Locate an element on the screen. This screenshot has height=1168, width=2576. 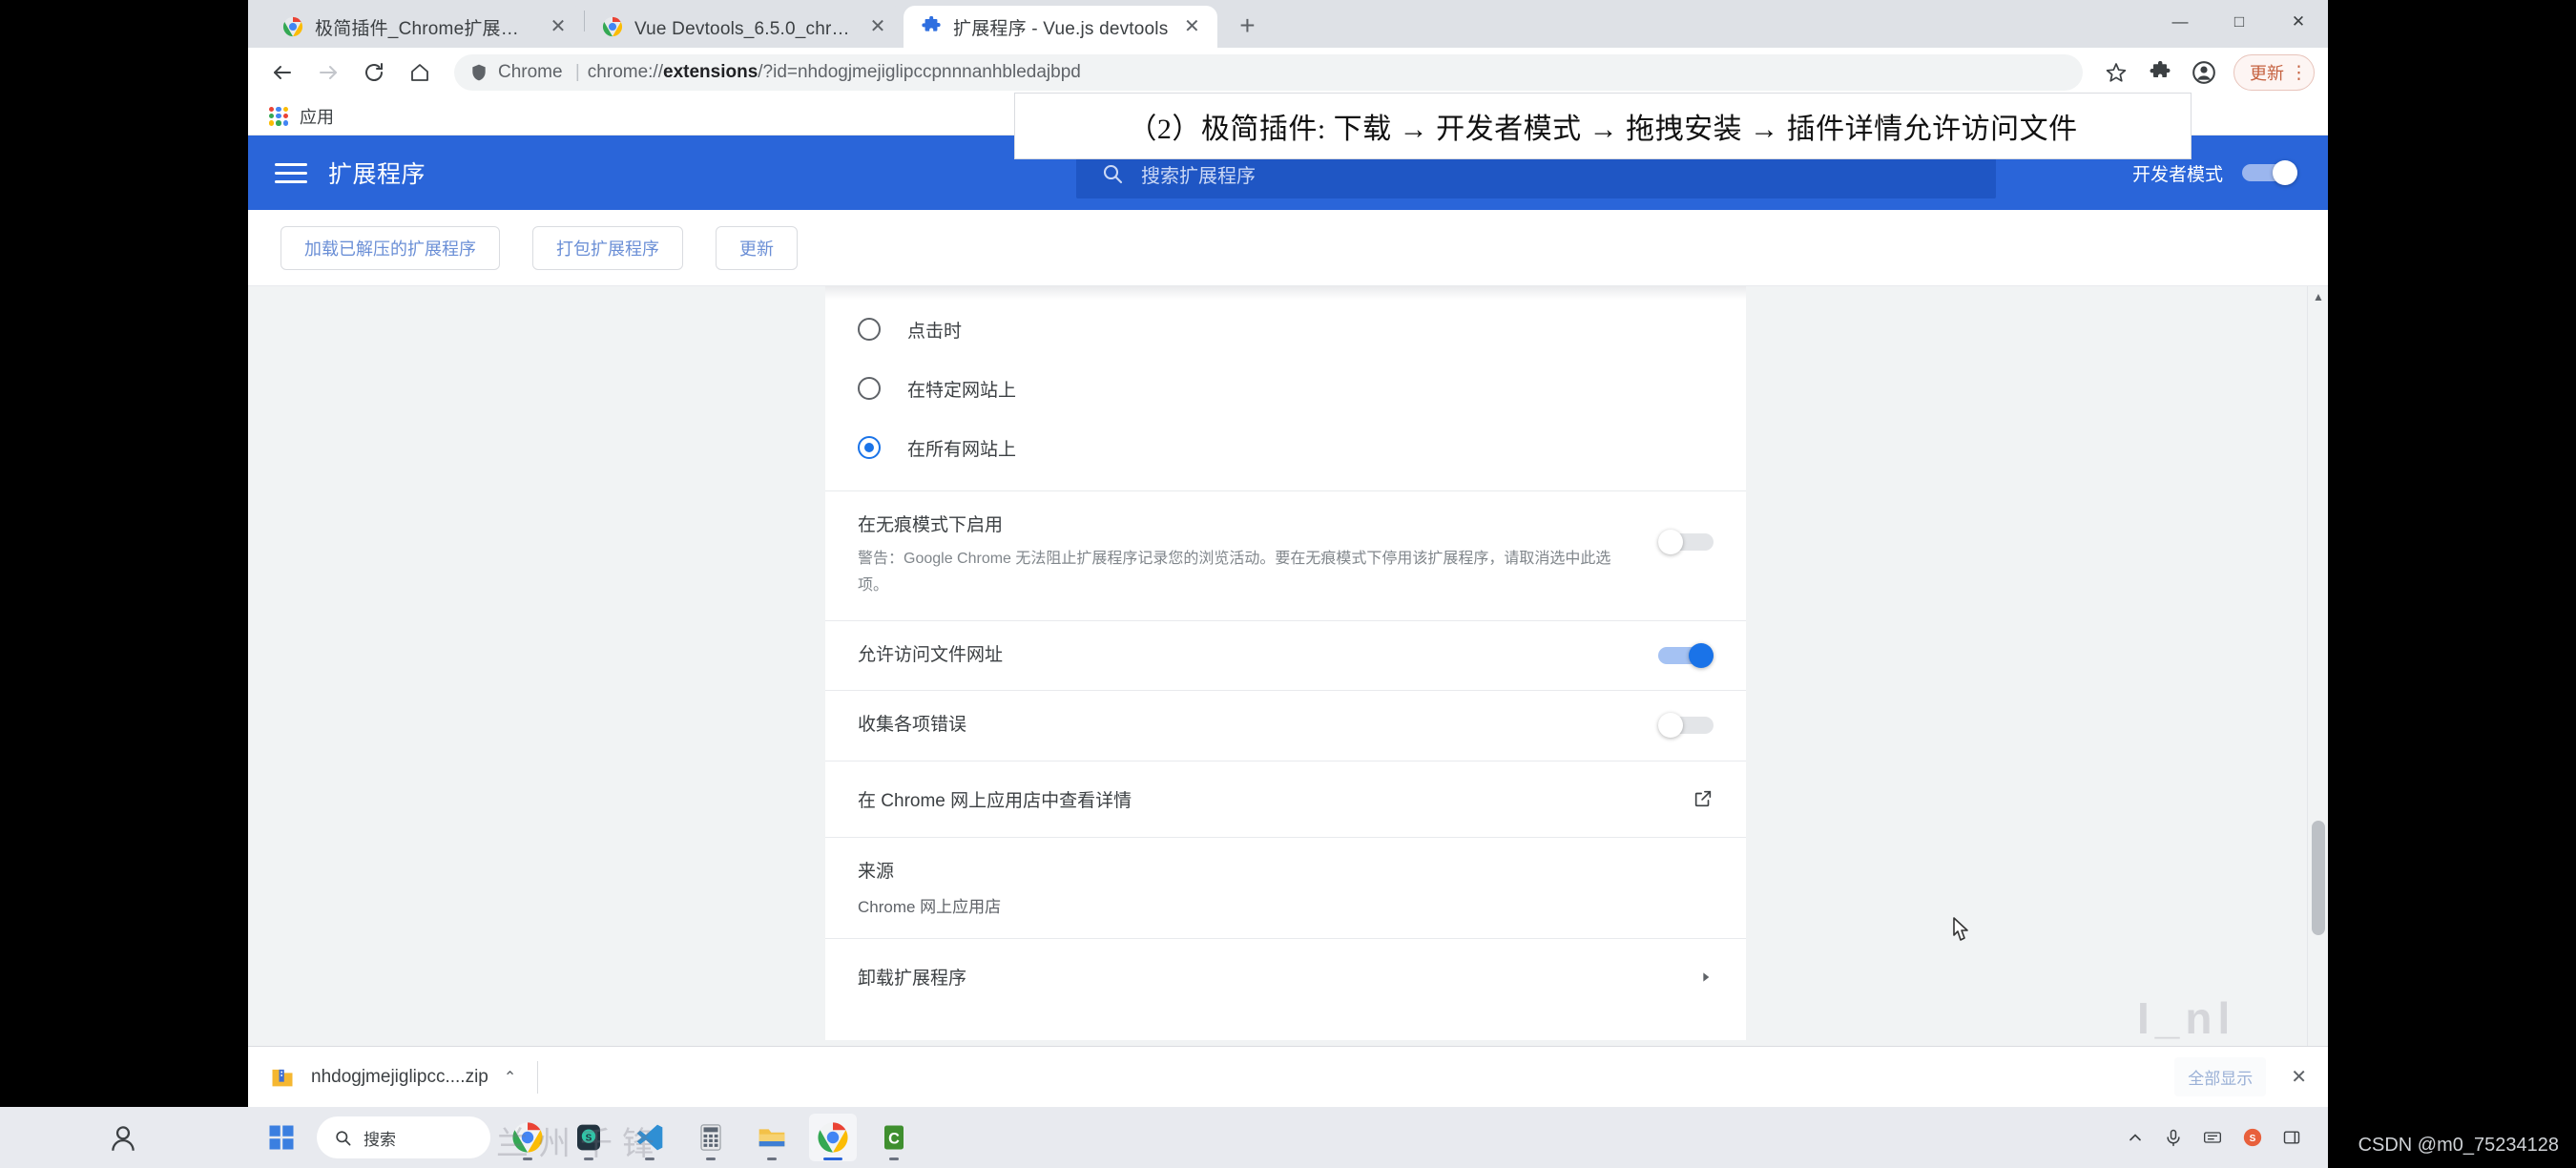
csdn-watermark: CSDN @m0_75234128 is located at coordinates (2458, 1145).